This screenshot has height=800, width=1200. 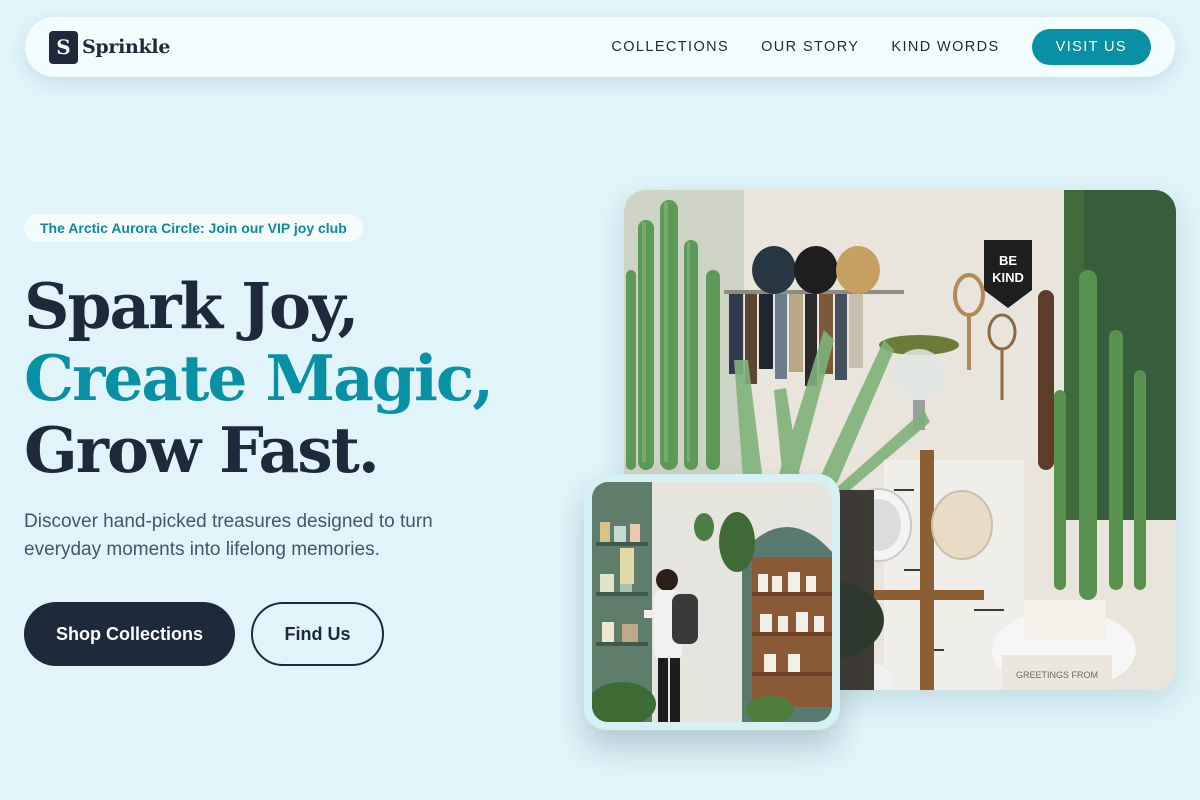 I want to click on headline-line-2: Create Magic,, so click(x=259, y=378).